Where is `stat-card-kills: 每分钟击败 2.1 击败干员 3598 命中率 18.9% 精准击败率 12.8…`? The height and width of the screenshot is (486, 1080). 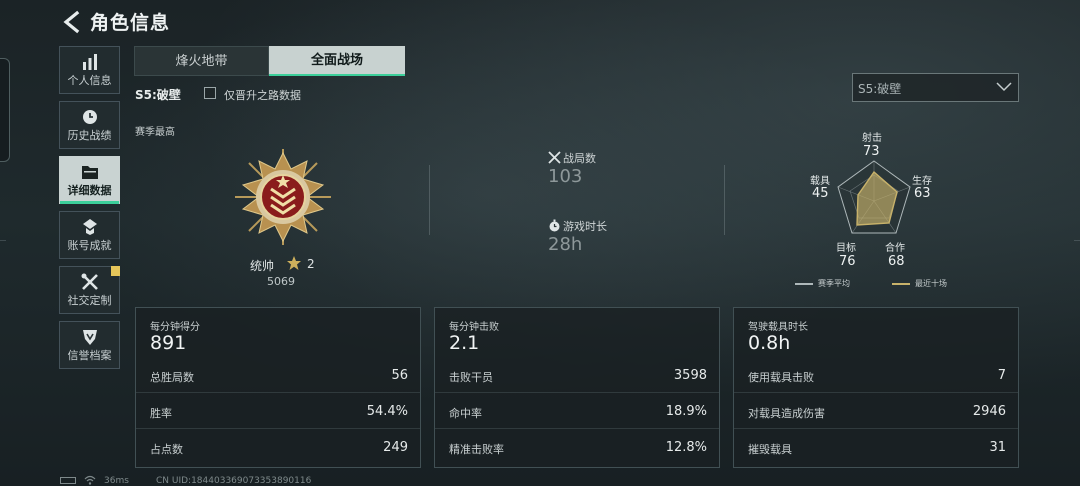 stat-card-kills: 每分钟击败 2.1 击败干员 3598 命中率 18.9% 精准击败率 12.8… is located at coordinates (577, 387).